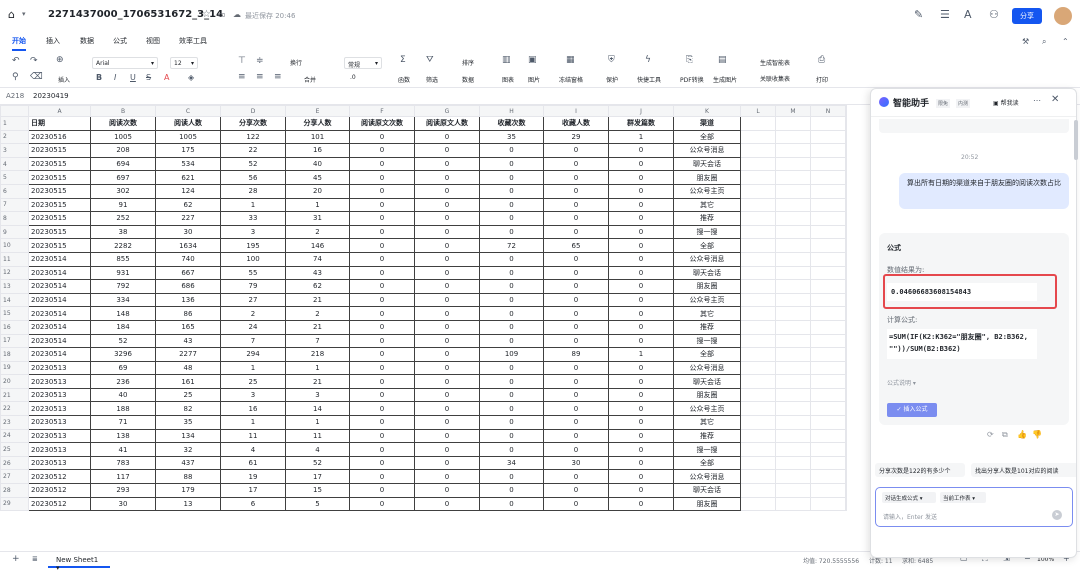 This screenshot has width=1080, height=572. What do you see at coordinates (511, 463) in the screenshot?
I see `cell: 34` at bounding box center [511, 463].